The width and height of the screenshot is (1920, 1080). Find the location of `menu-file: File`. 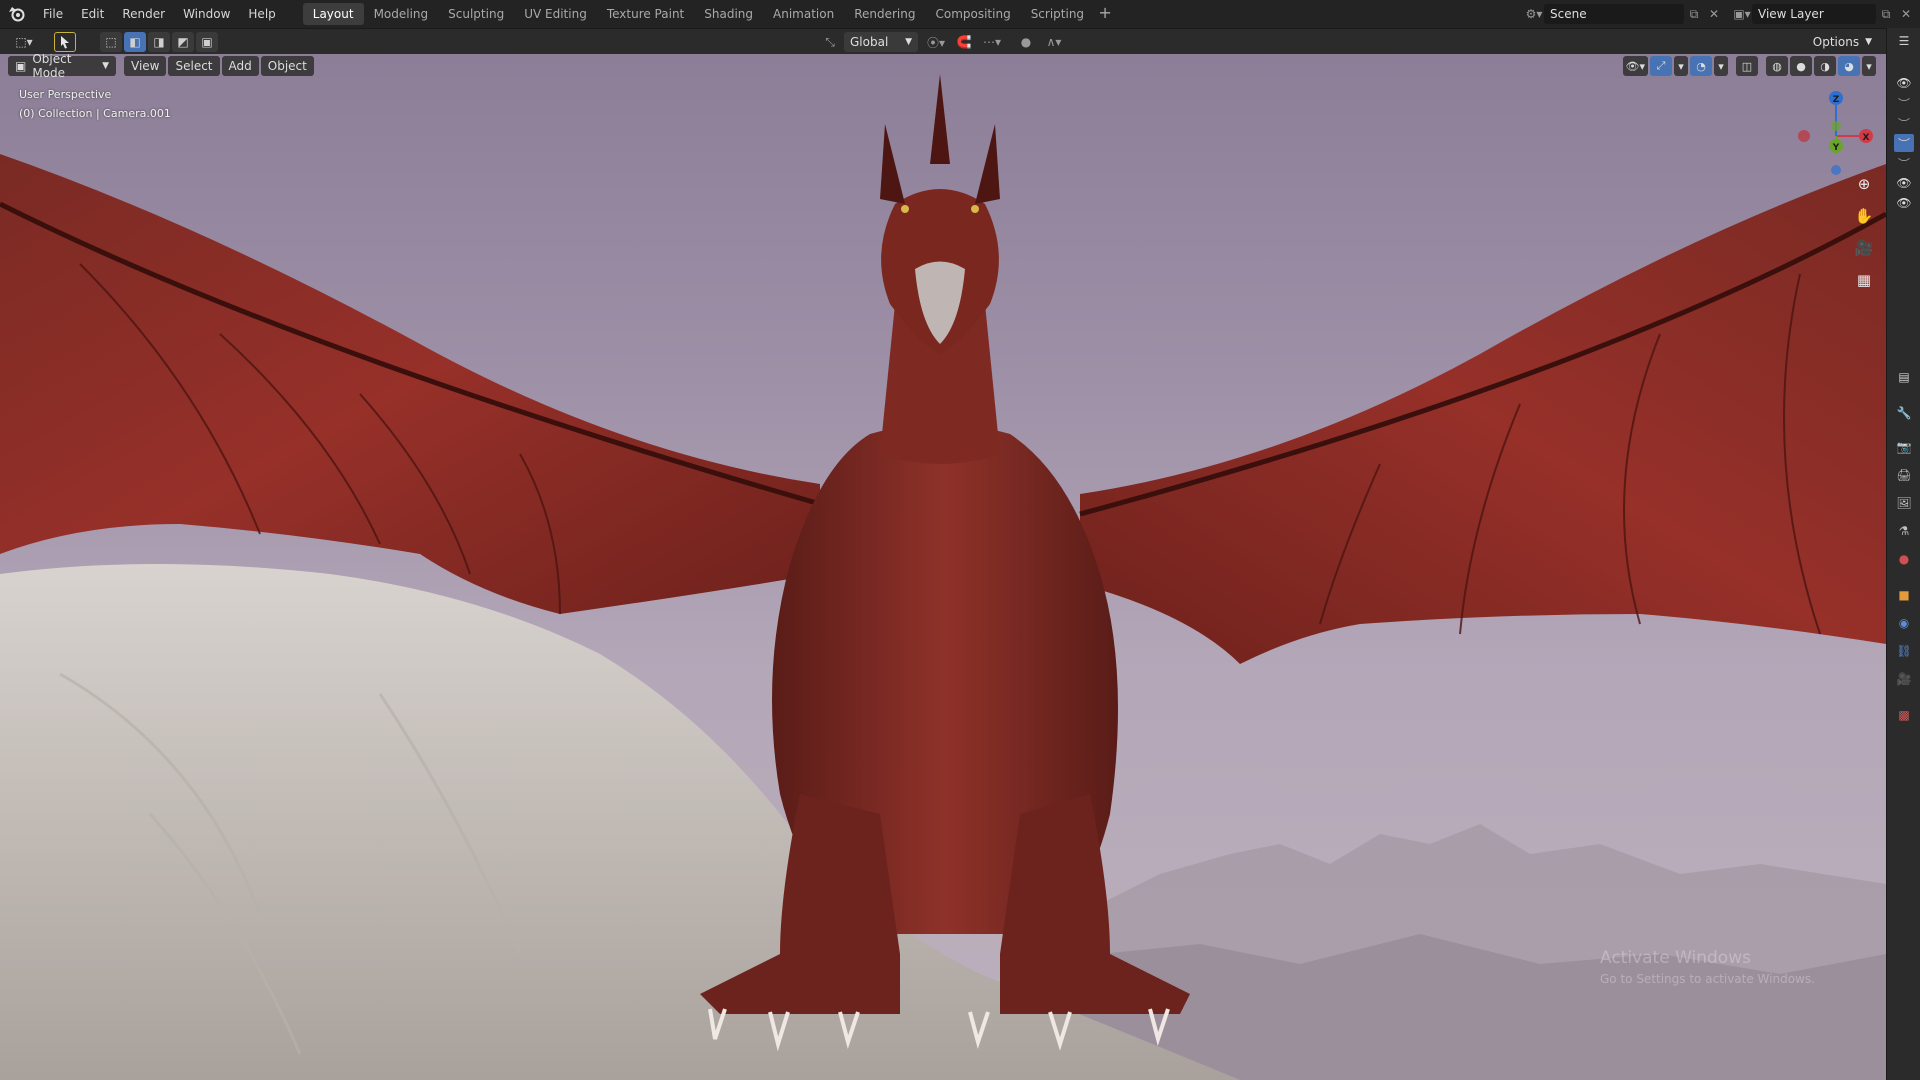

menu-file: File is located at coordinates (53, 14).